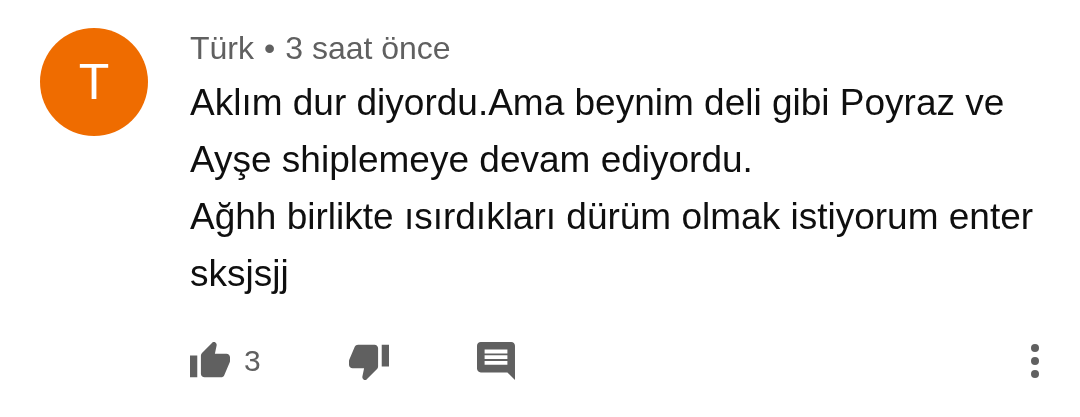  Describe the element at coordinates (210, 361) in the screenshot. I see `like-icon` at that location.